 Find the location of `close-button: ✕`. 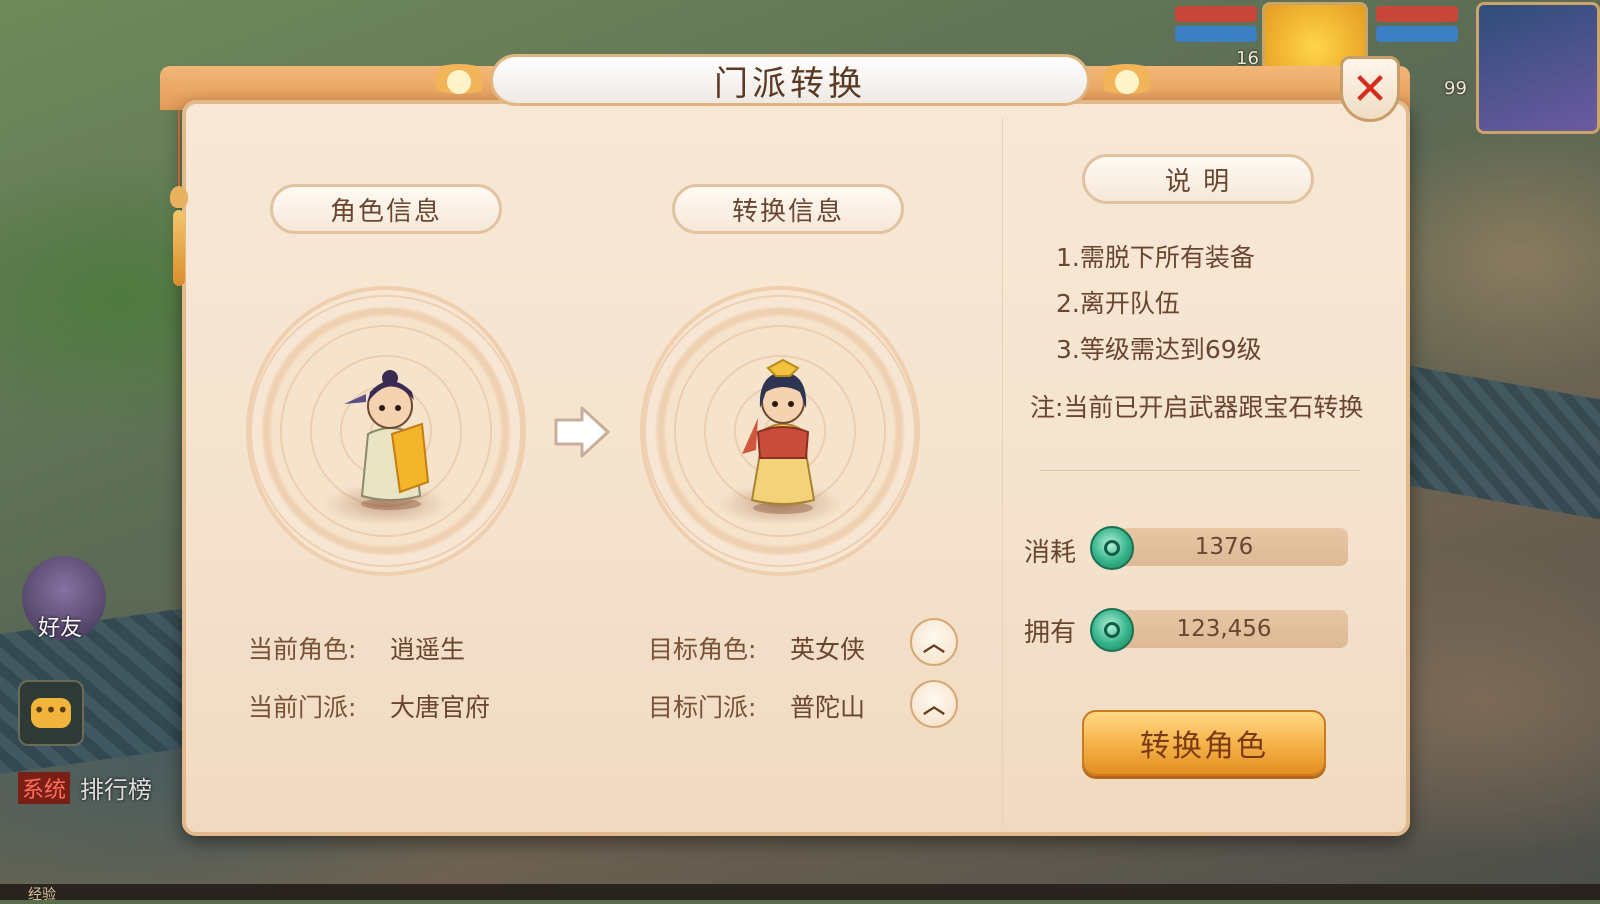

close-button: ✕ is located at coordinates (1370, 89).